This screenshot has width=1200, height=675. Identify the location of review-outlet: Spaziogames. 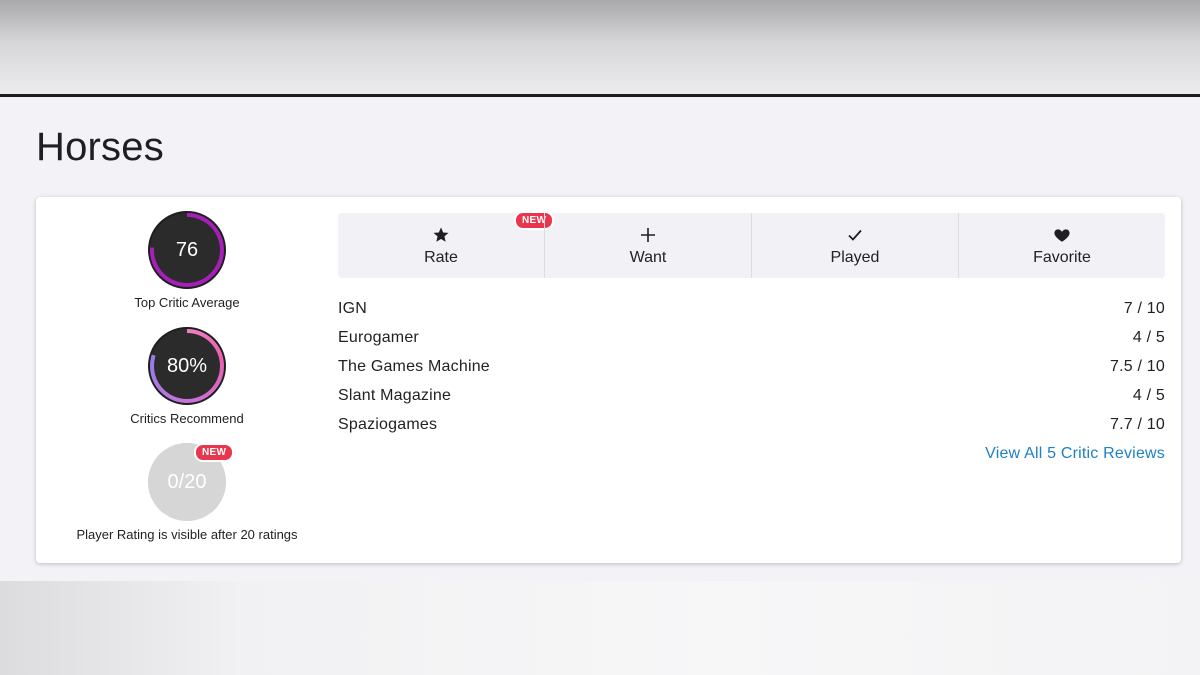
(388, 424).